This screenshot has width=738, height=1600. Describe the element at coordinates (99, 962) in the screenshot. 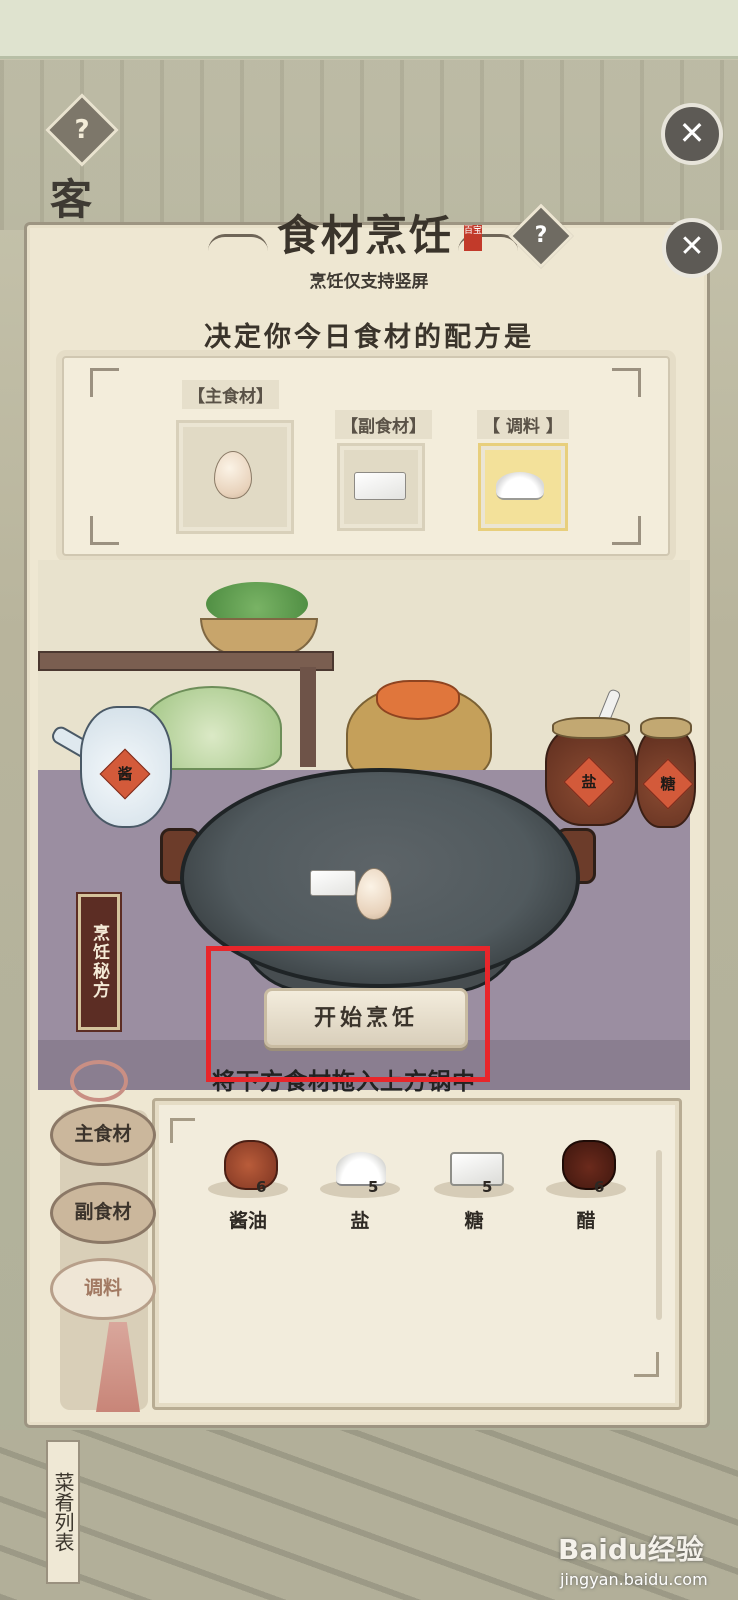

I see `recipe-book-button: 烹饪秘方` at that location.